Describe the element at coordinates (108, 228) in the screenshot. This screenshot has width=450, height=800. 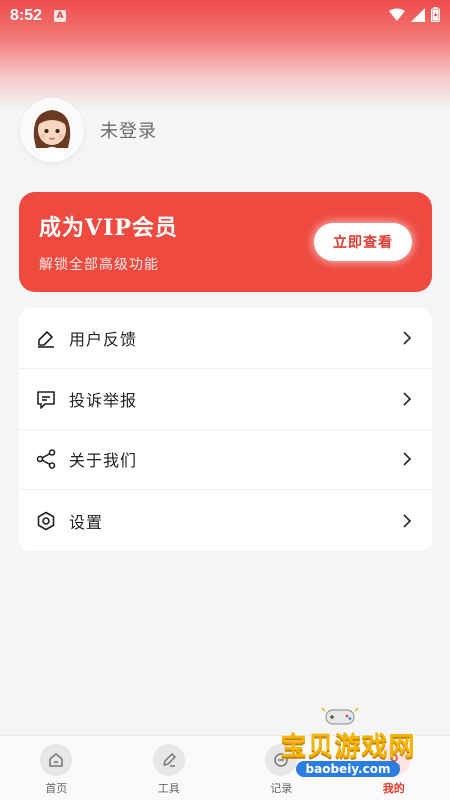
I see `vip-title: 成为VIP会员` at that location.